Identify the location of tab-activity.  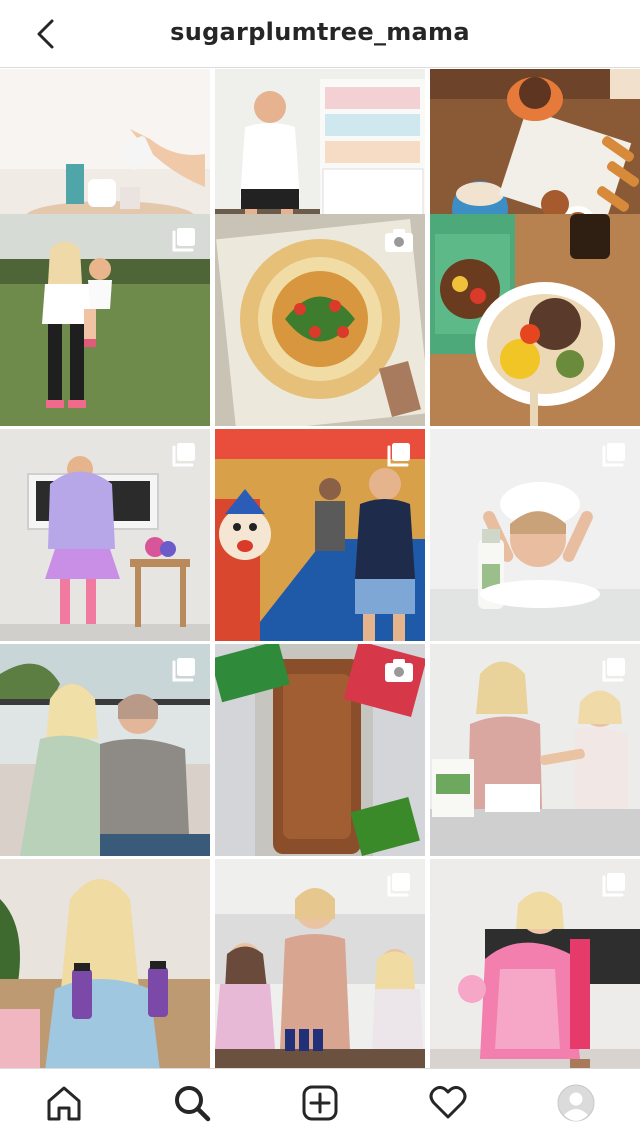
(448, 1103).